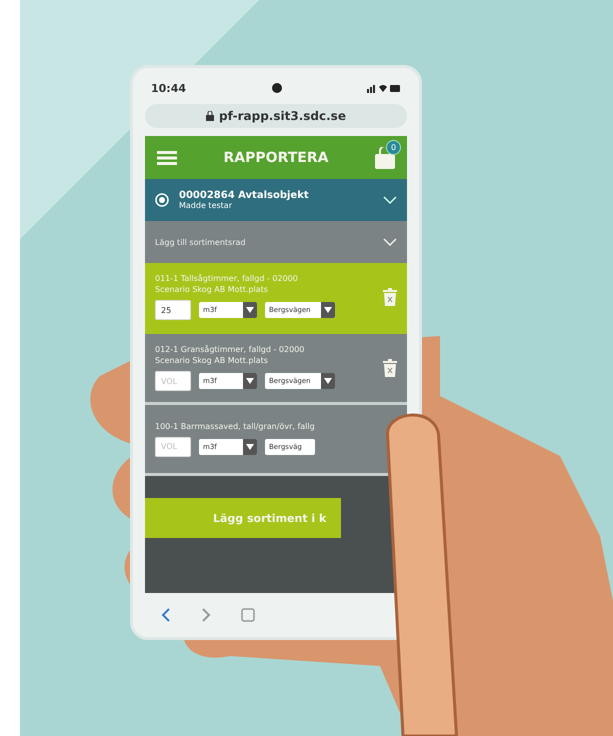 The height and width of the screenshot is (736, 613). What do you see at coordinates (206, 205) in the screenshot?
I see `object-subtitle: Madde testar` at bounding box center [206, 205].